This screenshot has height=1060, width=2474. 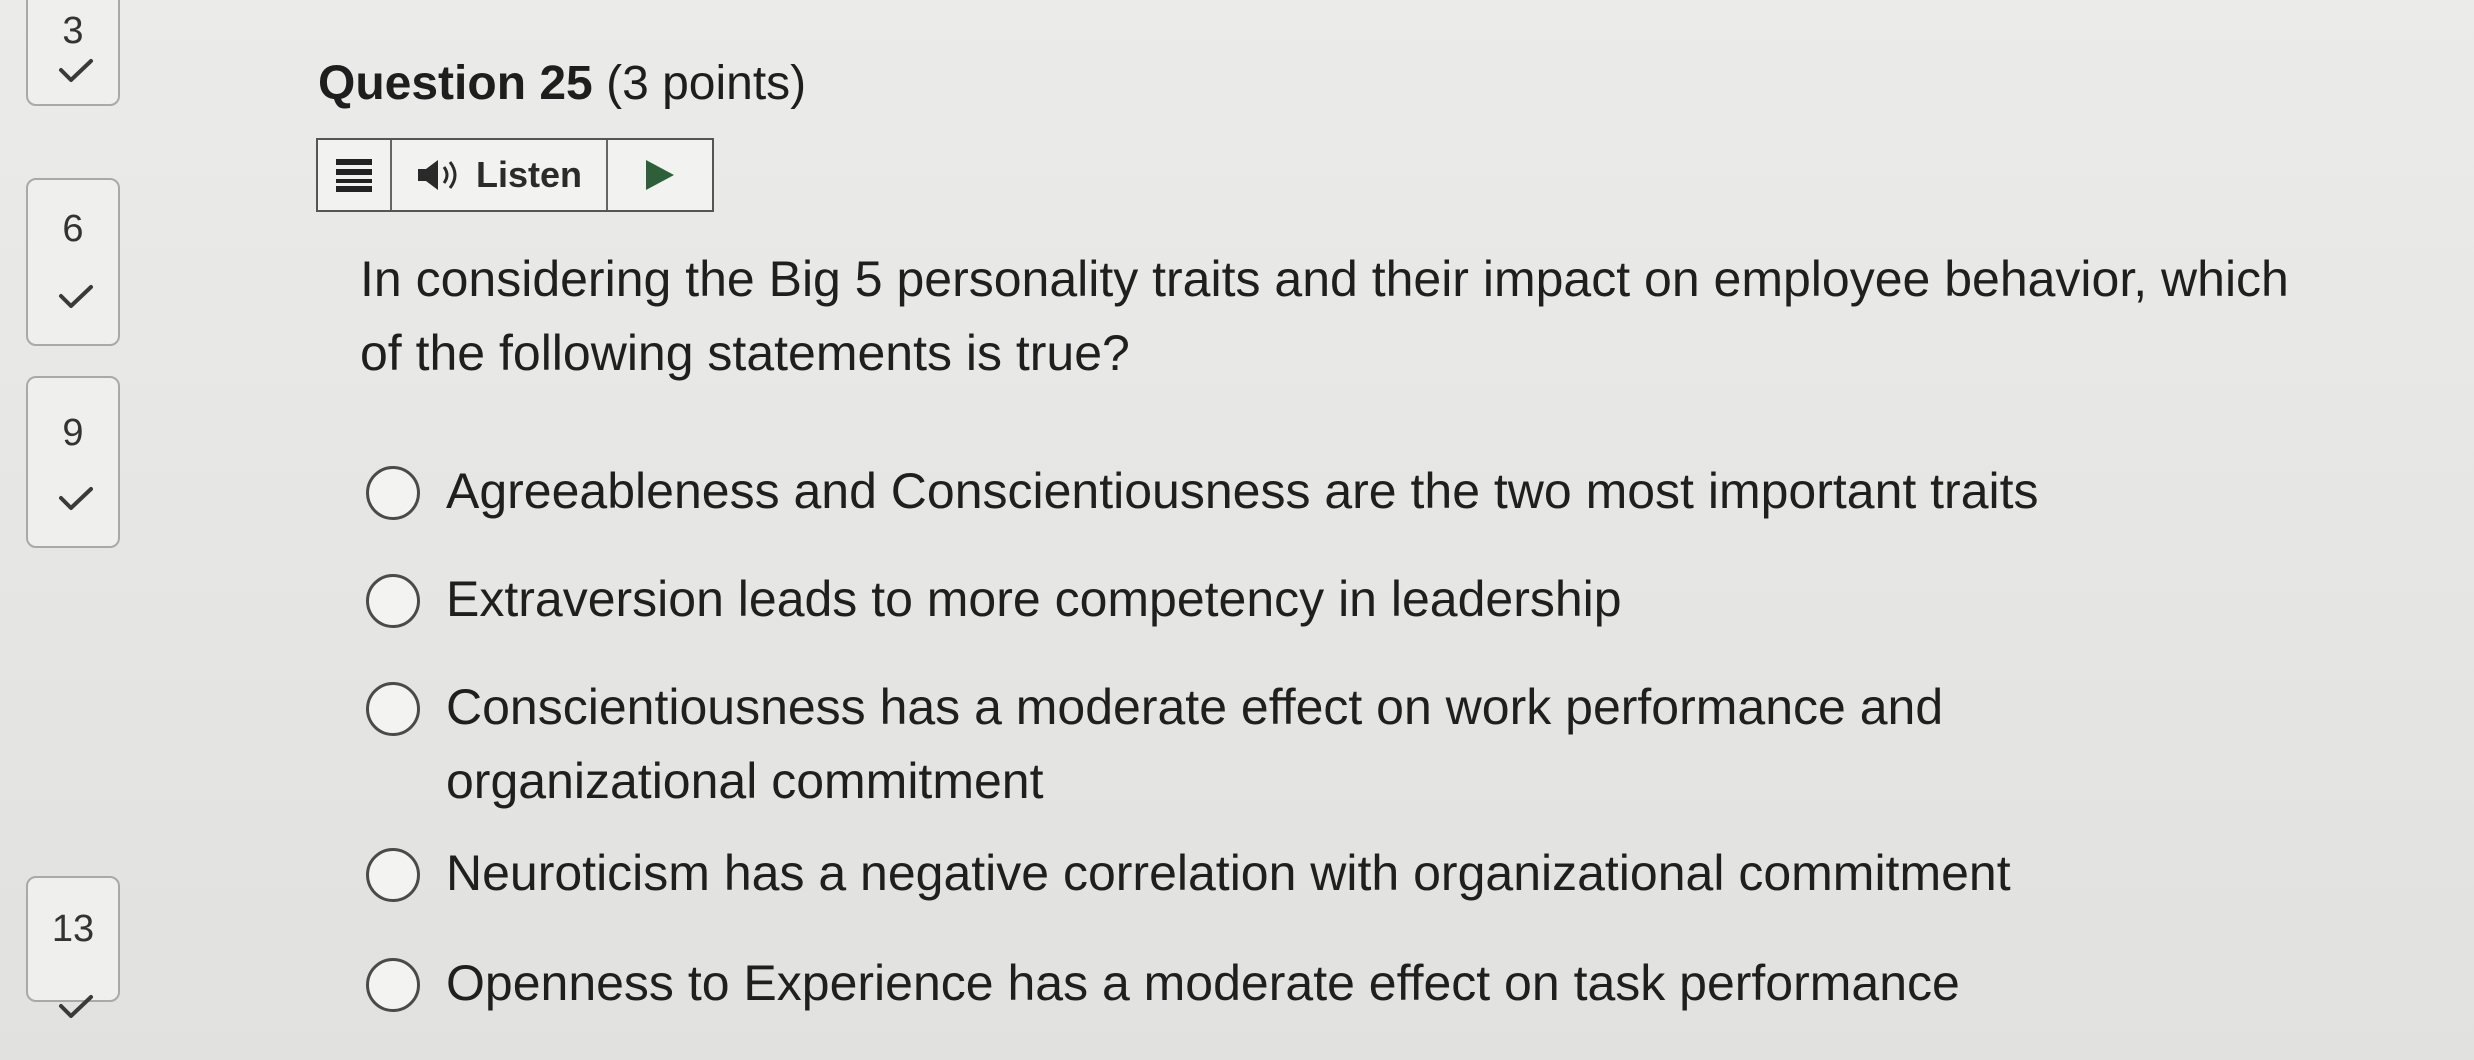 What do you see at coordinates (73, 433) in the screenshot?
I see `nav-item-number: 9` at bounding box center [73, 433].